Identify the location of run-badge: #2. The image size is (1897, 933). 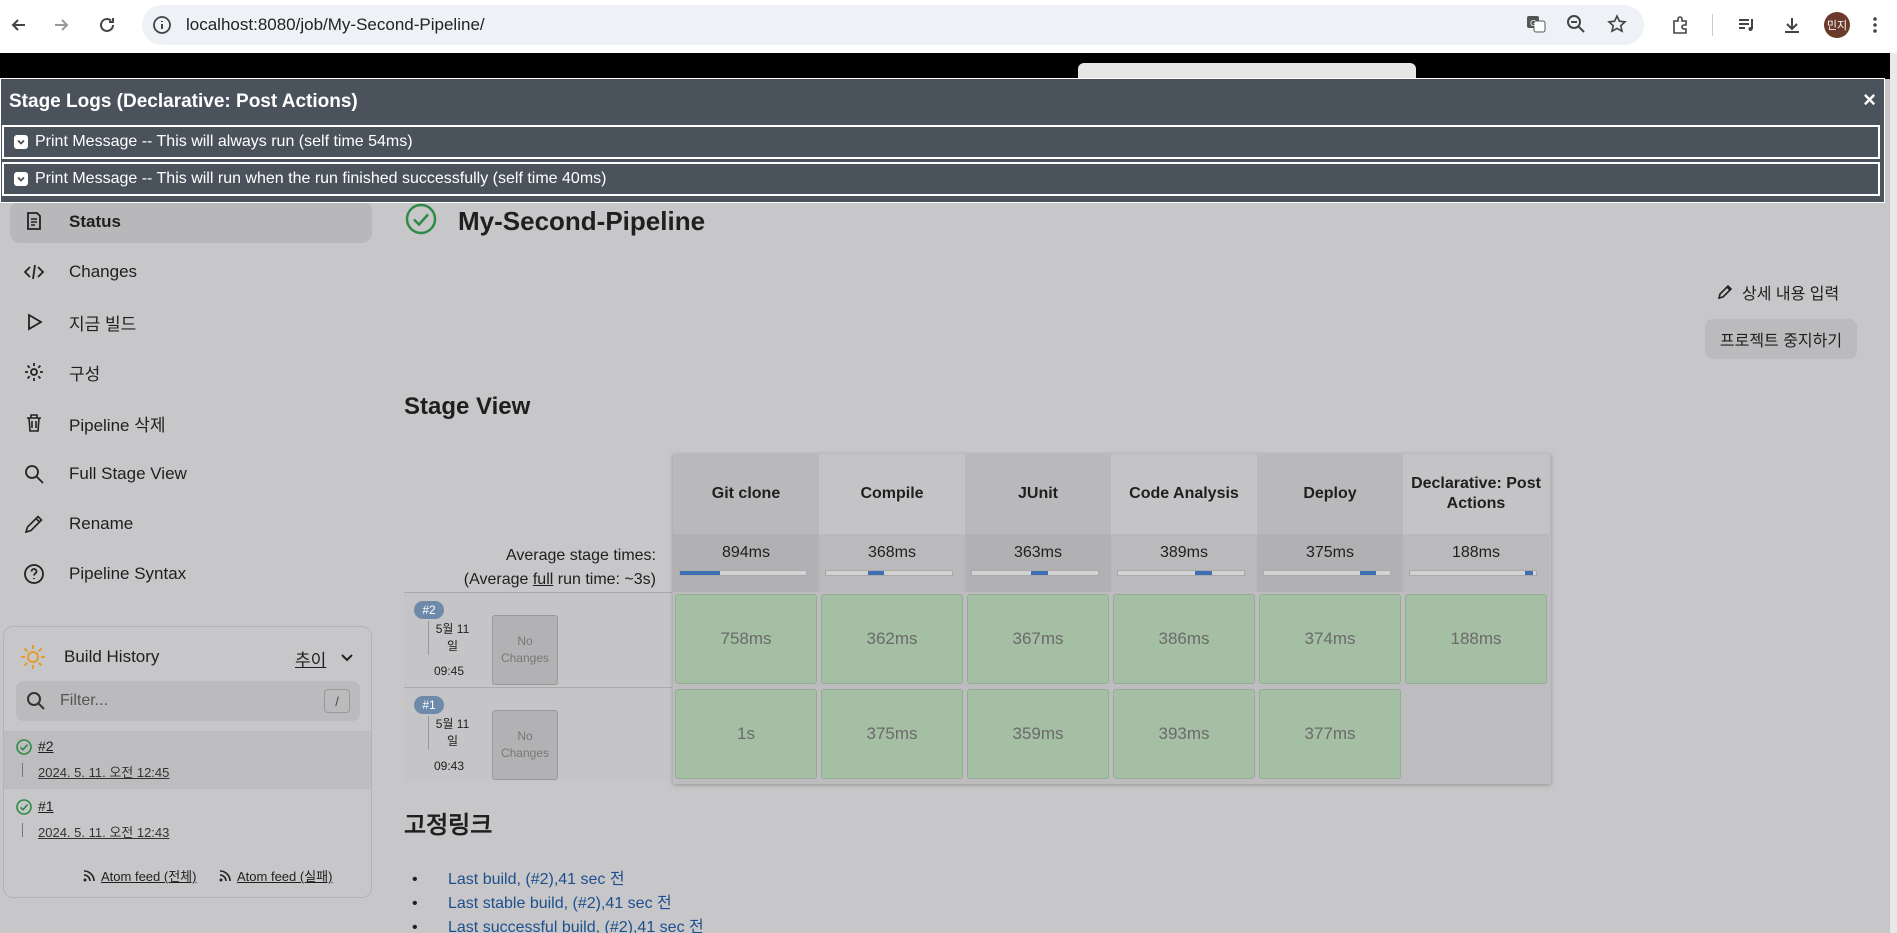
(429, 610).